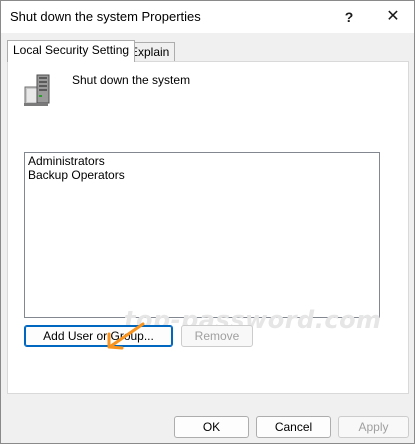  I want to click on cancel-button: Cancel, so click(293, 427).